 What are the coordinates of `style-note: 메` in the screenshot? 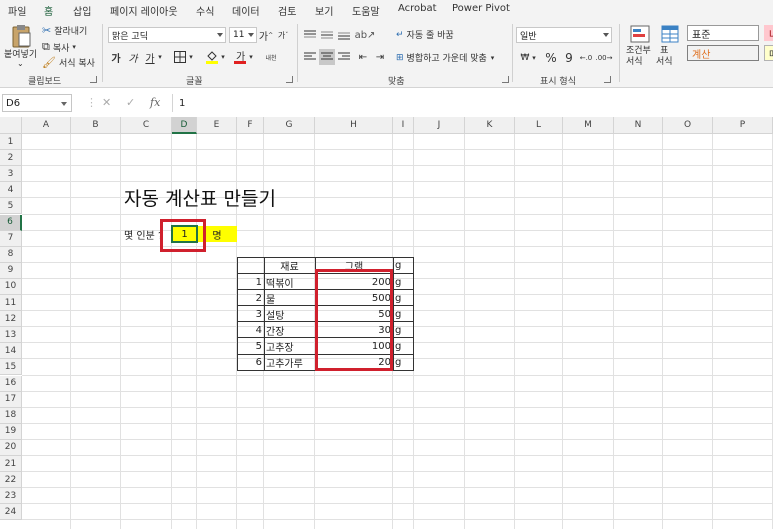 It's located at (768, 53).